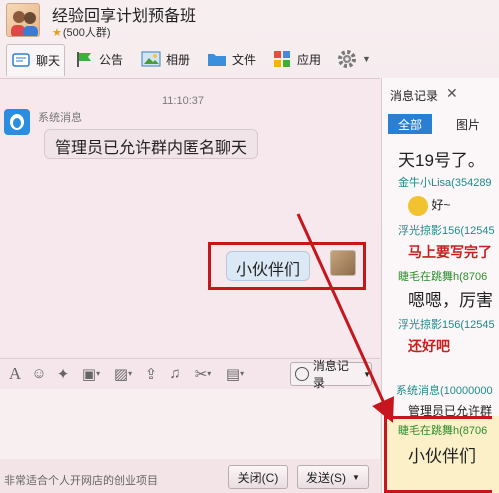  What do you see at coordinates (410, 124) in the screenshot?
I see `history-tab-all: 全部` at bounding box center [410, 124].